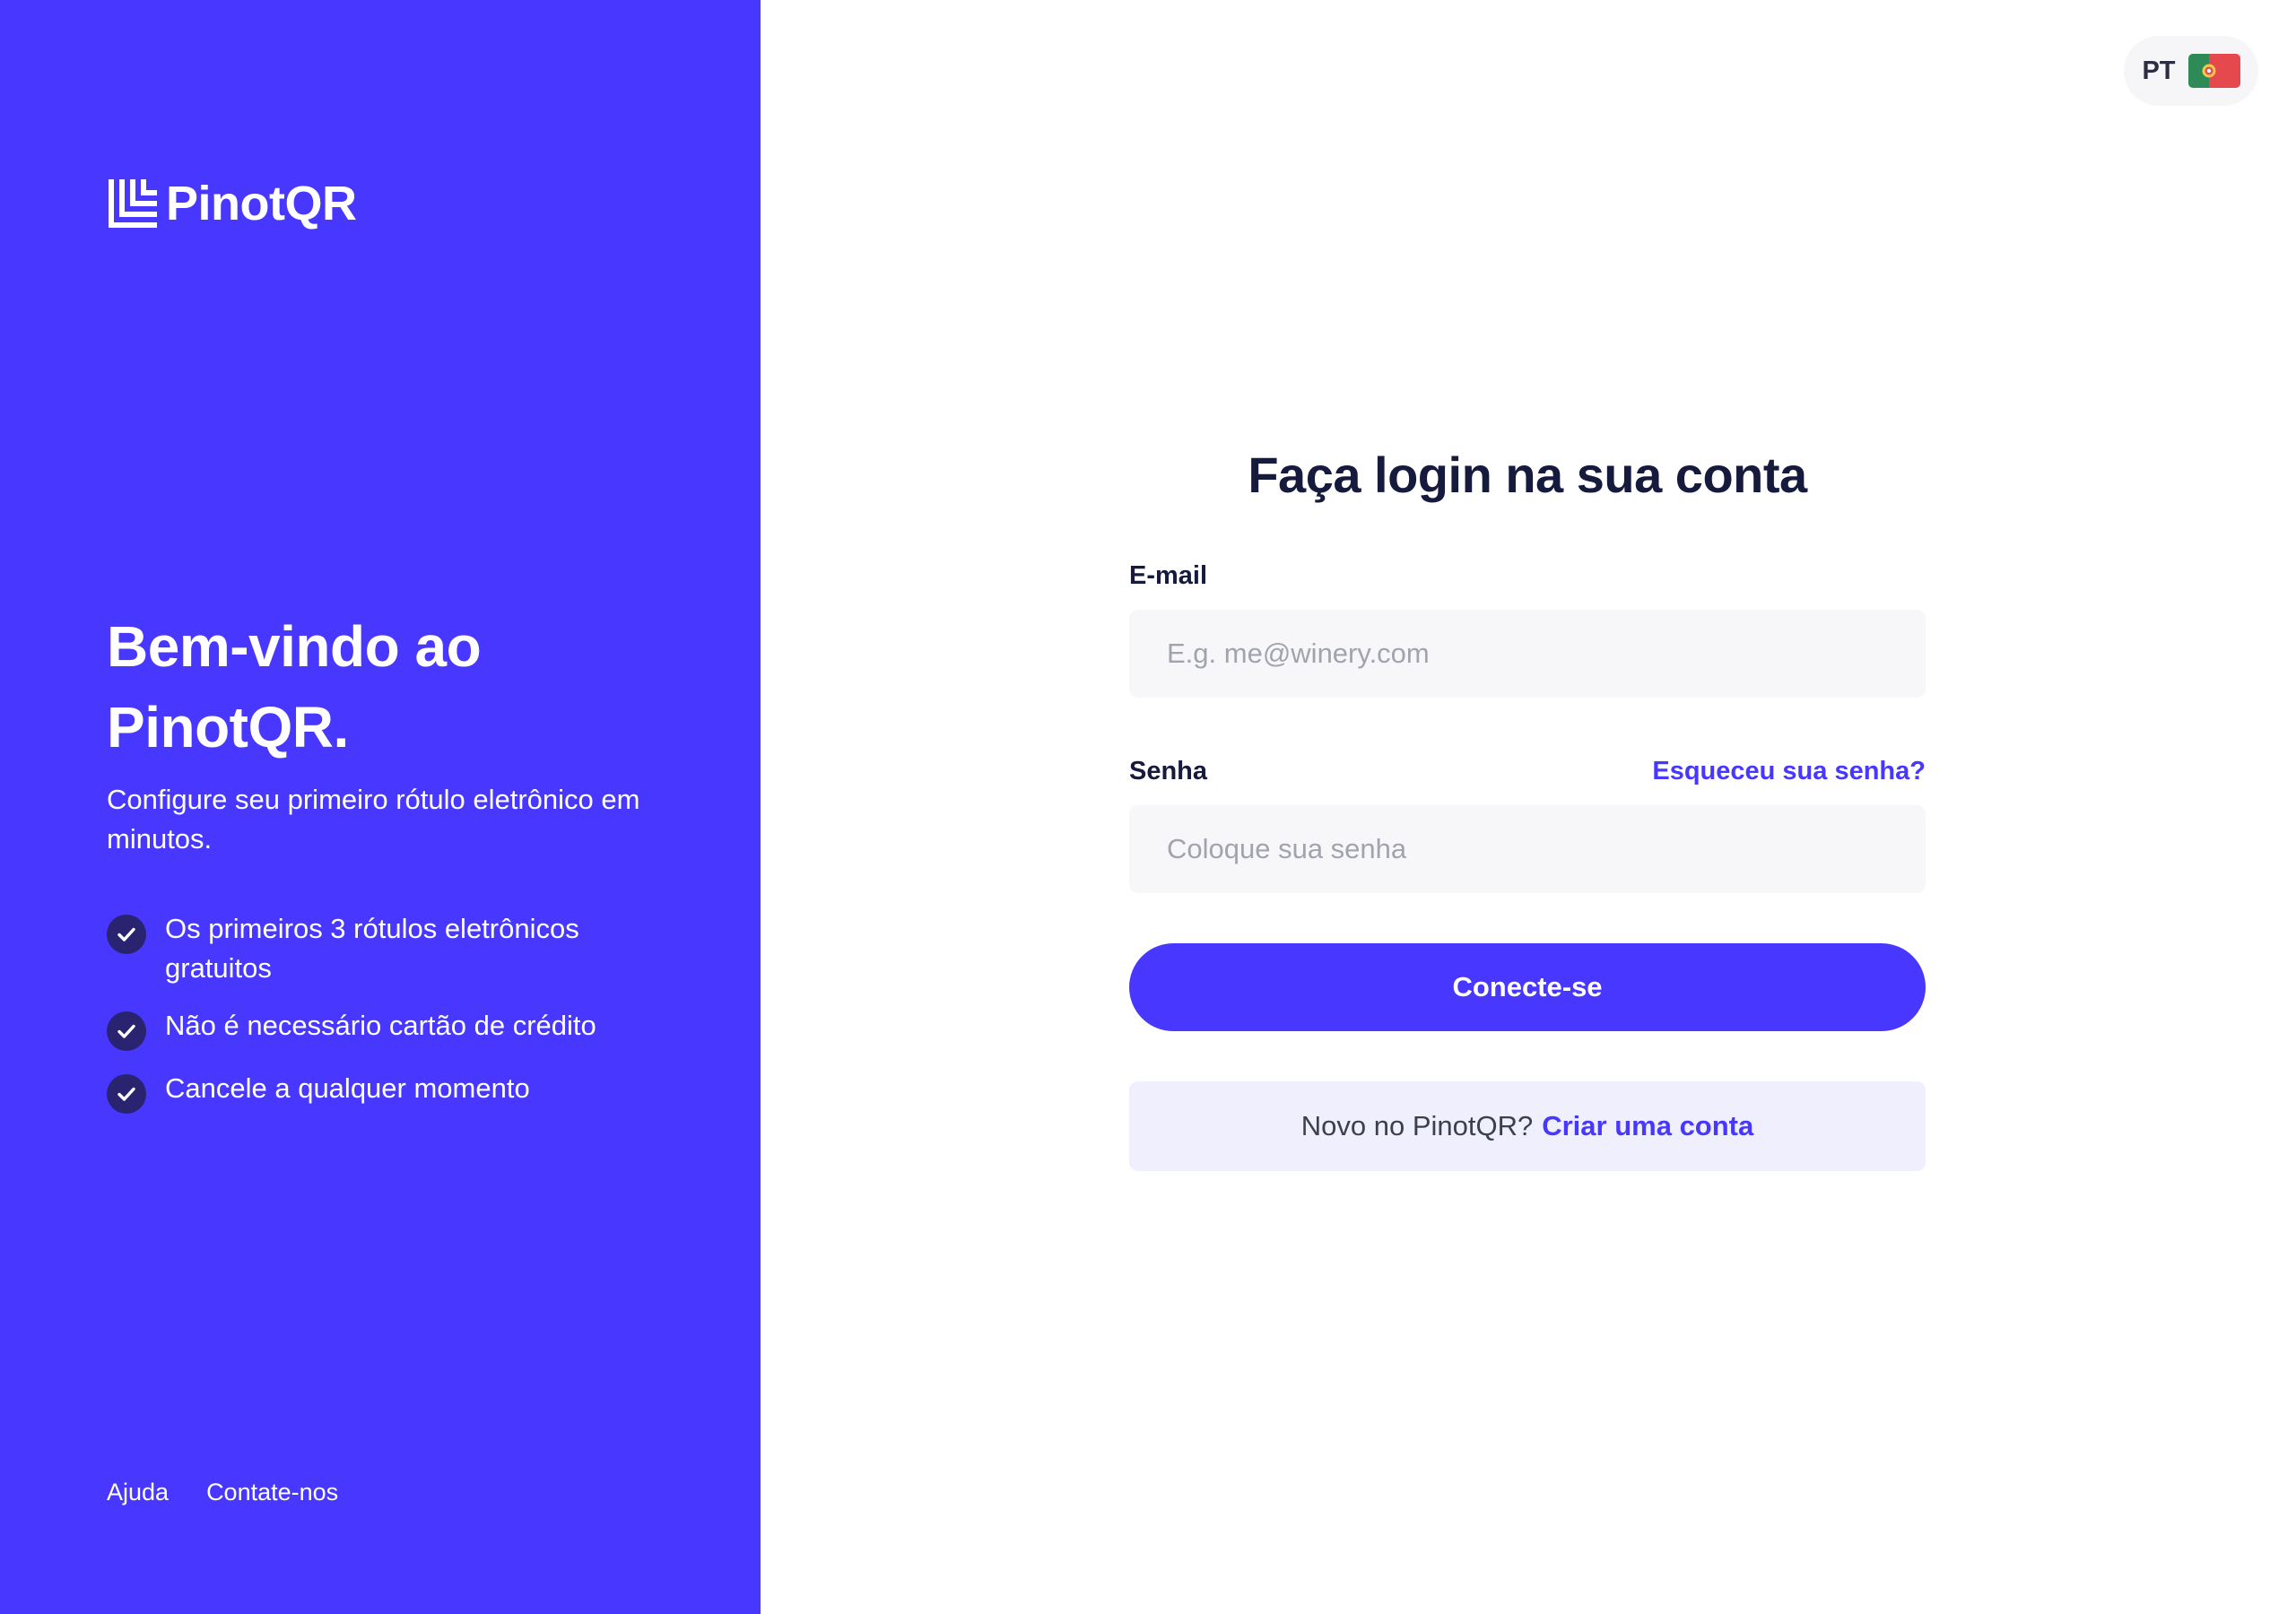  What do you see at coordinates (2159, 70) in the screenshot?
I see `language-code: PT` at bounding box center [2159, 70].